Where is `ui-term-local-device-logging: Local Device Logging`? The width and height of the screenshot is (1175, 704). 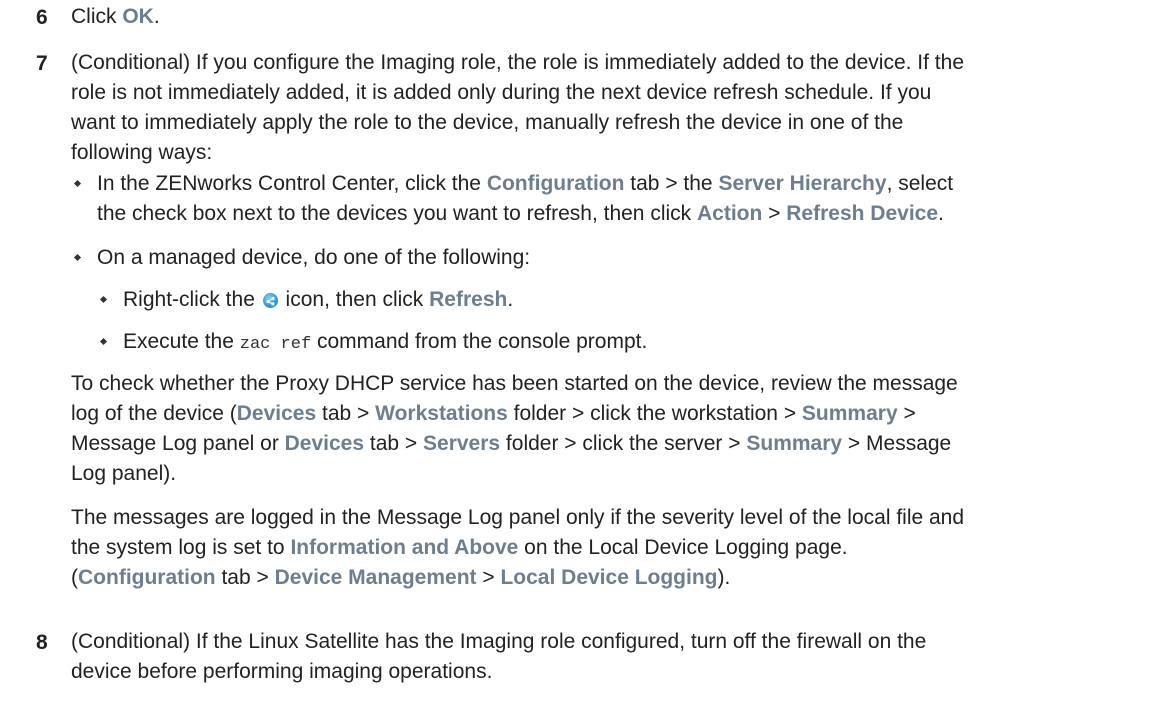
ui-term-local-device-logging: Local Device Logging is located at coordinates (609, 577).